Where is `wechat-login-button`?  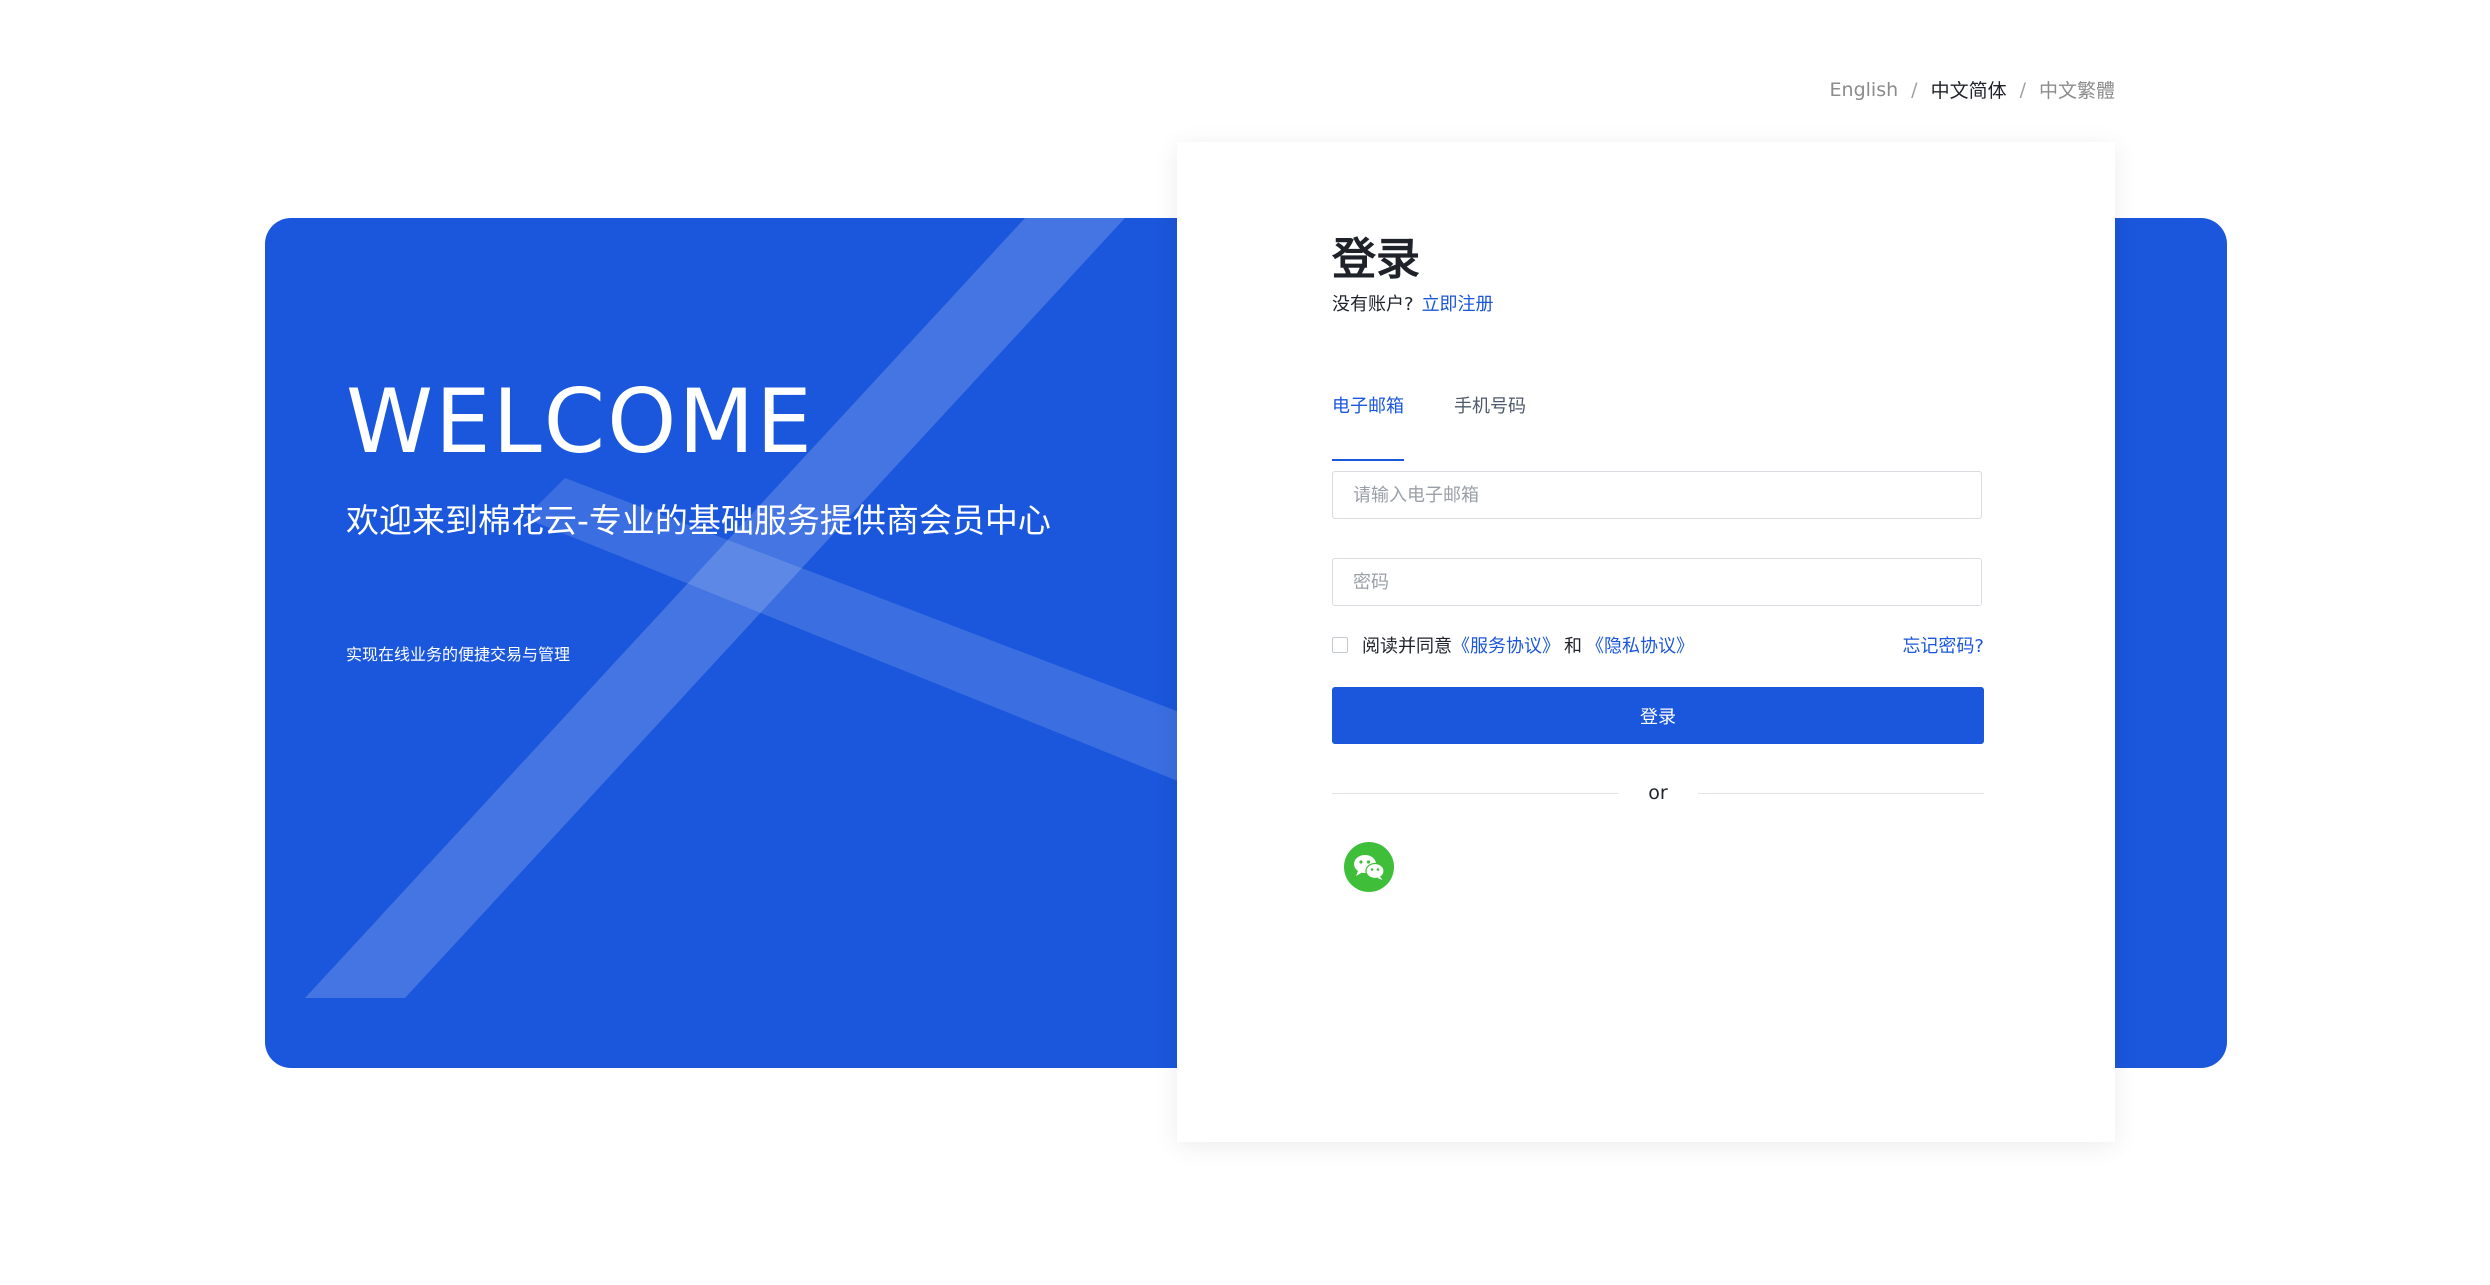 wechat-login-button is located at coordinates (1369, 867).